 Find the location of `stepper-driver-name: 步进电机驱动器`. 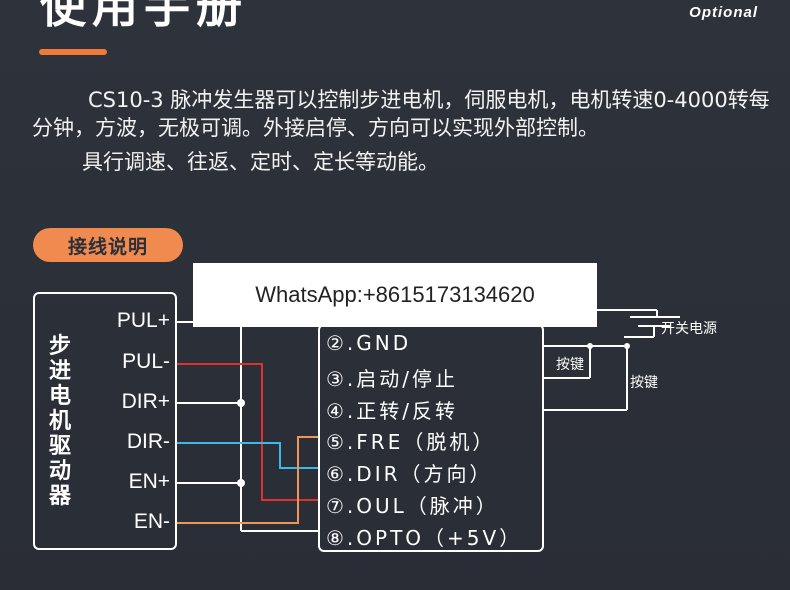

stepper-driver-name: 步进电机驱动器 is located at coordinates (59, 421).